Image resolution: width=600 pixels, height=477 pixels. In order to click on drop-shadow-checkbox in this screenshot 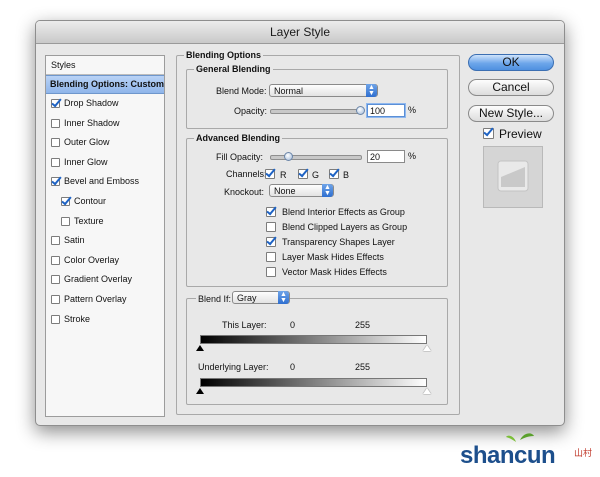, I will do `click(55, 103)`.